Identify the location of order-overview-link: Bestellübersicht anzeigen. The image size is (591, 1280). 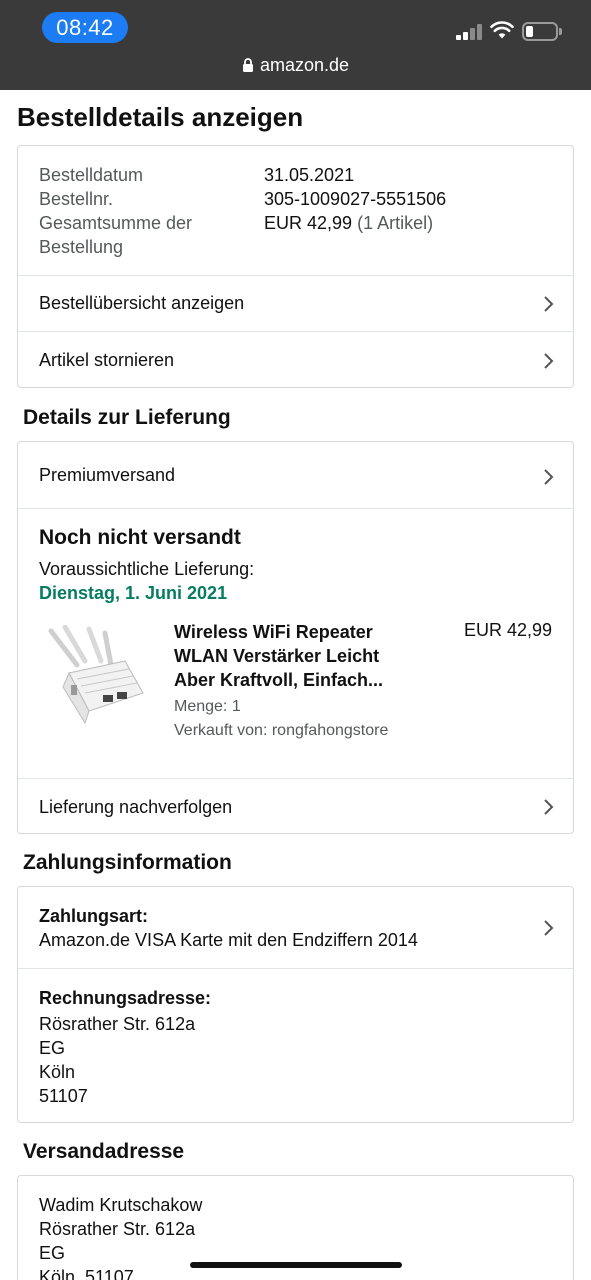
(295, 303).